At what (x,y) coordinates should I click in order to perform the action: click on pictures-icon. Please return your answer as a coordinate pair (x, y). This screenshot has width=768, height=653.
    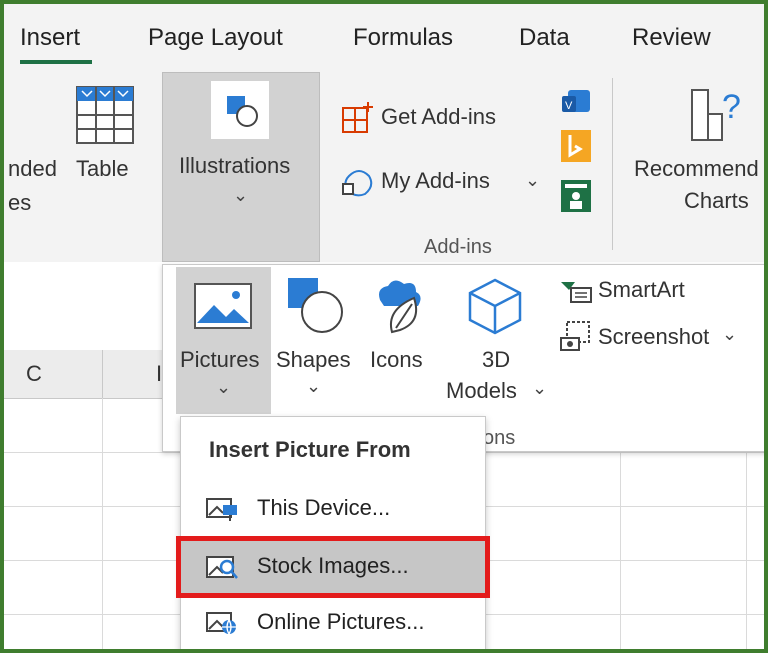
    Looking at the image, I should click on (223, 306).